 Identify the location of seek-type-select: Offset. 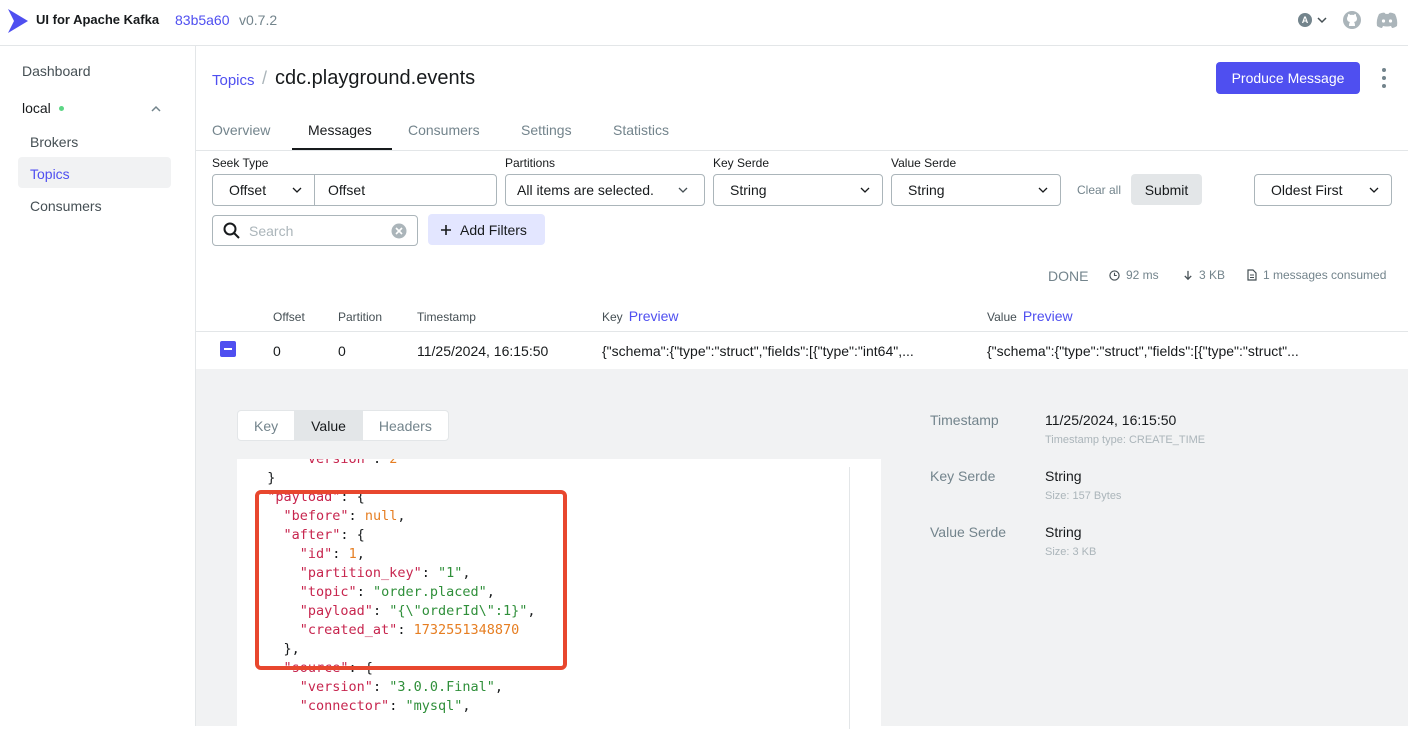
(263, 190).